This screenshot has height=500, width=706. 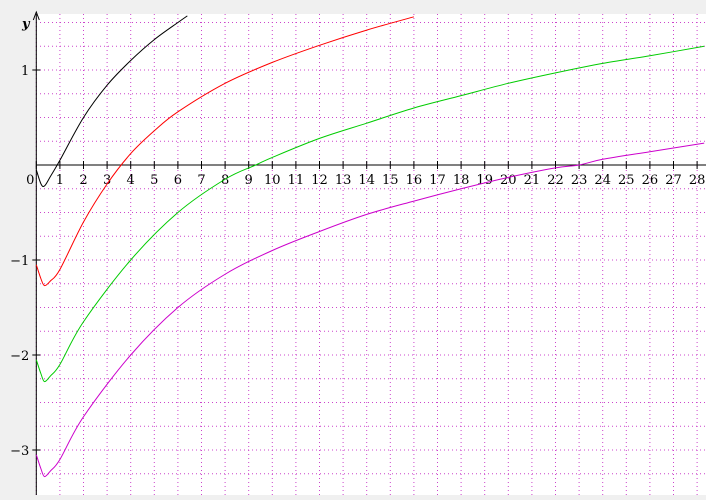 What do you see at coordinates (484, 180) in the screenshot?
I see `x-tick-label: 19` at bounding box center [484, 180].